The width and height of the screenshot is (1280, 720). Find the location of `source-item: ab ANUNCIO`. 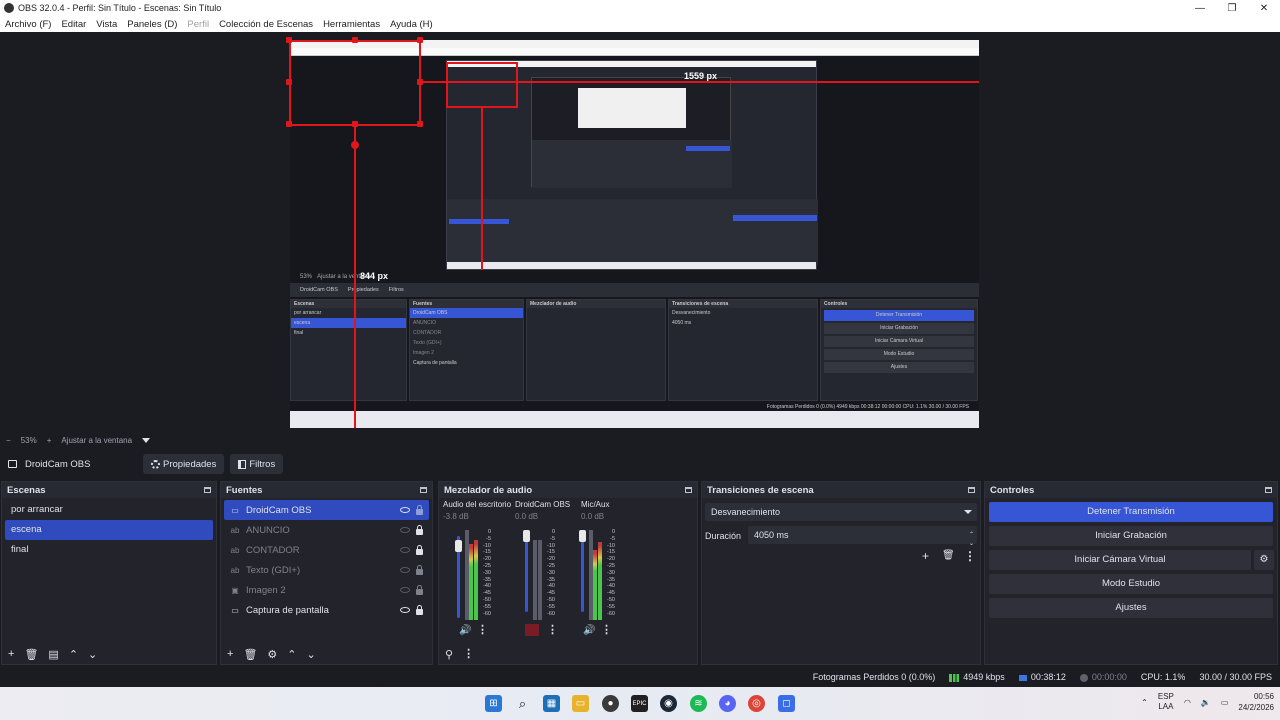

source-item: ab ANUNCIO is located at coordinates (326, 530).